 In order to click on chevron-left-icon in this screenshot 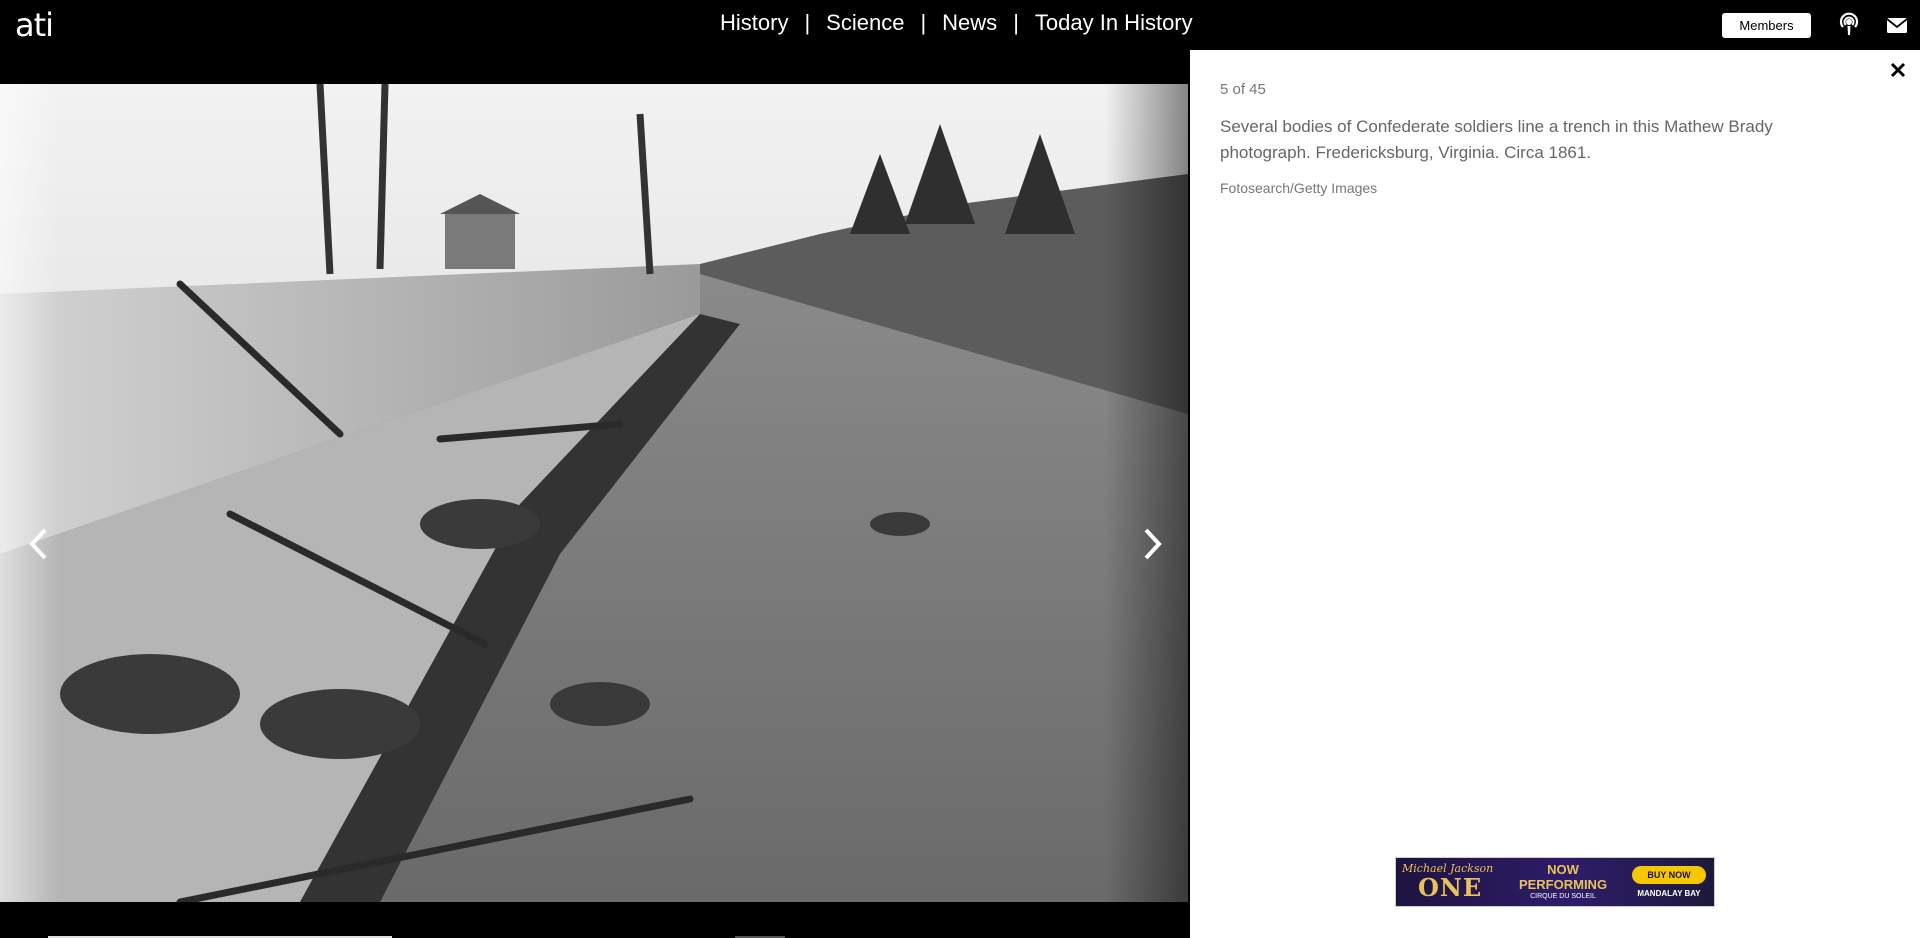, I will do `click(38, 544)`.